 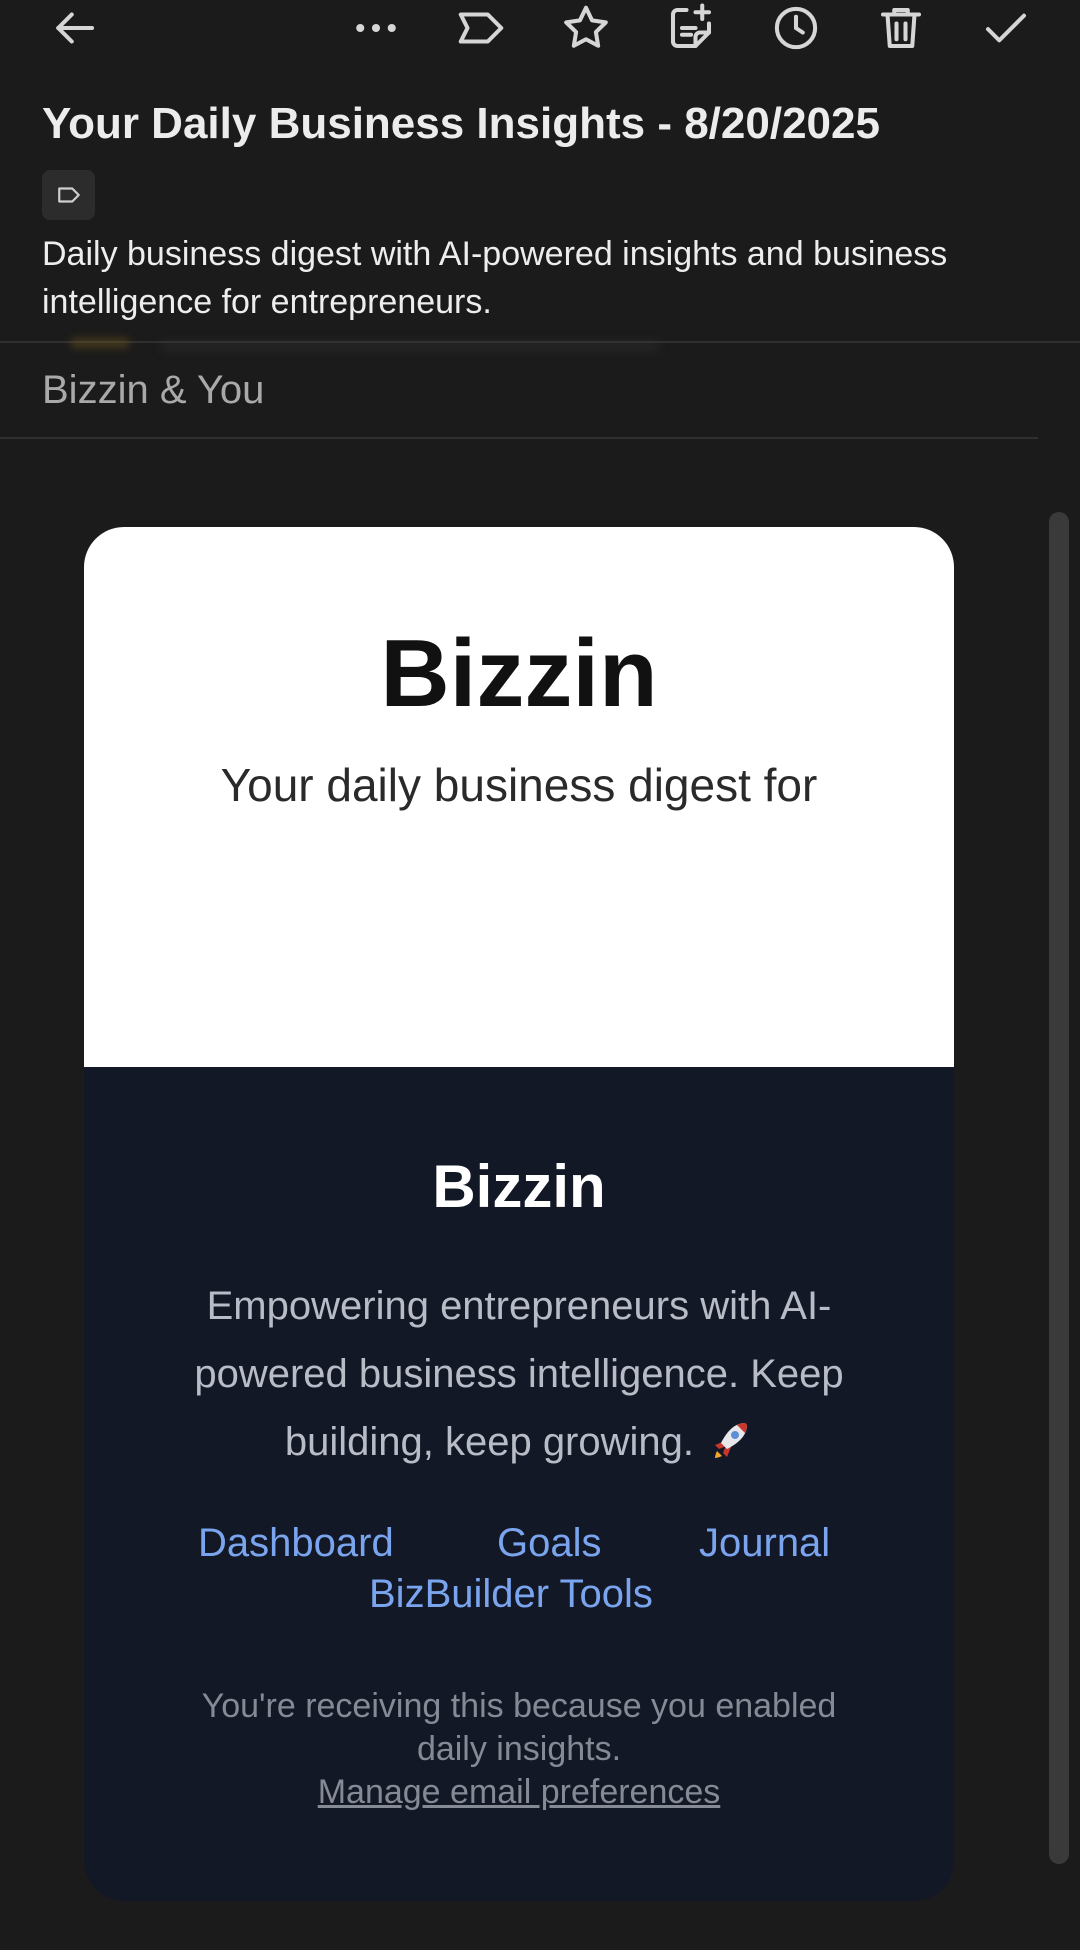 What do you see at coordinates (519, 785) in the screenshot?
I see `brand-subtitle: Your daily business digest for` at bounding box center [519, 785].